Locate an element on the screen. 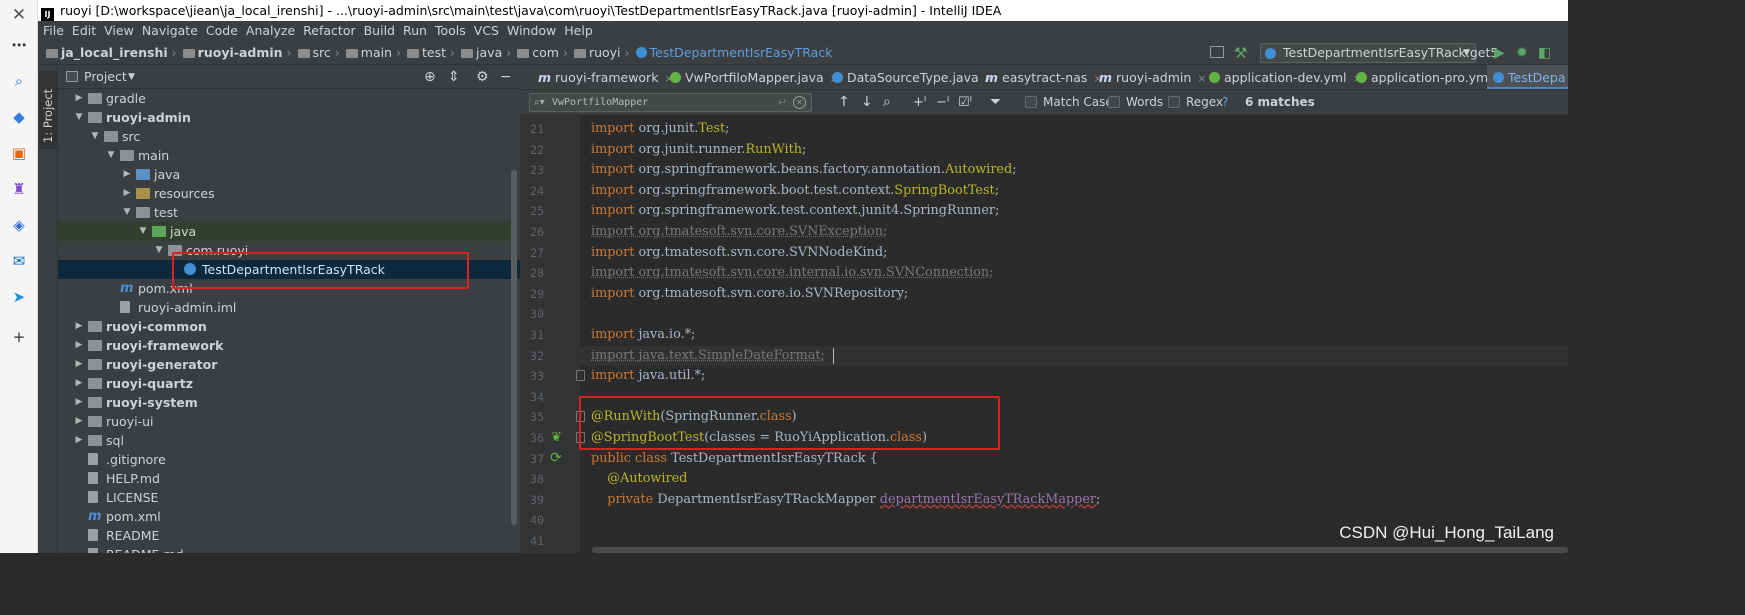 Image resolution: width=1745 pixels, height=615 pixels. menu-item: Edit is located at coordinates (84, 31).